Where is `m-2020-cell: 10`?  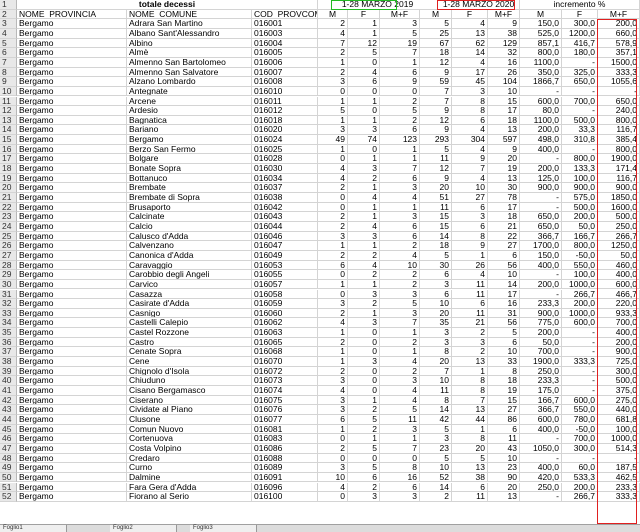
m-2020-cell: 10 is located at coordinates (436, 468).